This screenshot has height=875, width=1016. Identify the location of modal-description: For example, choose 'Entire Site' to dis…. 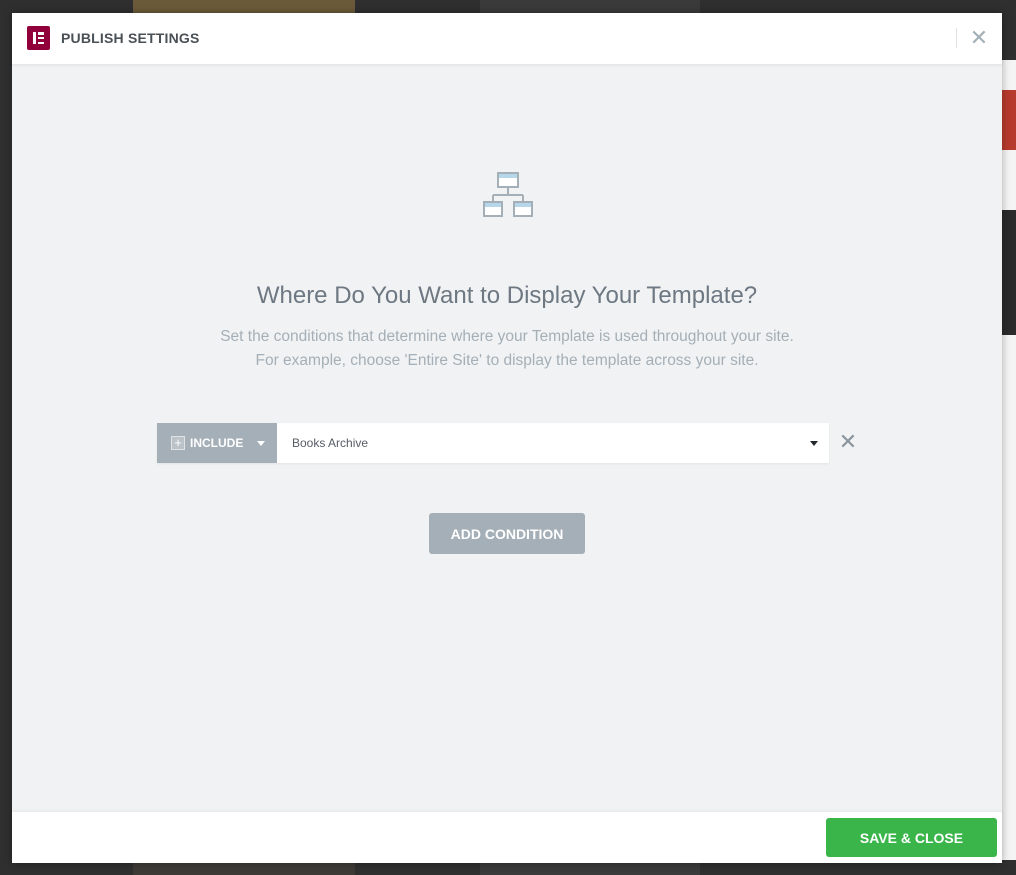
(507, 360).